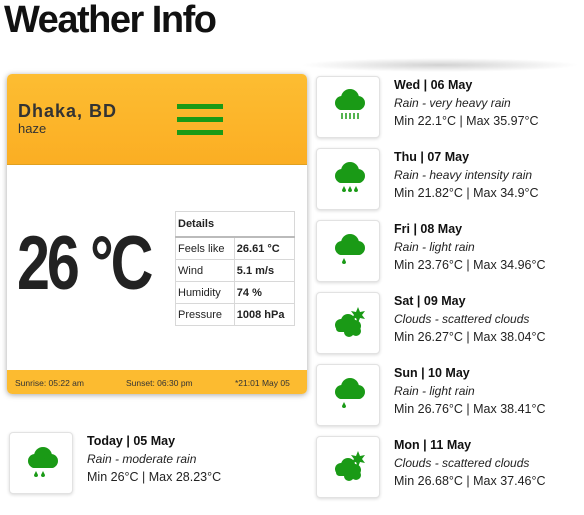 This screenshot has height=515, width=584. Describe the element at coordinates (205, 248) in the screenshot. I see `details-label: Feels like` at that location.